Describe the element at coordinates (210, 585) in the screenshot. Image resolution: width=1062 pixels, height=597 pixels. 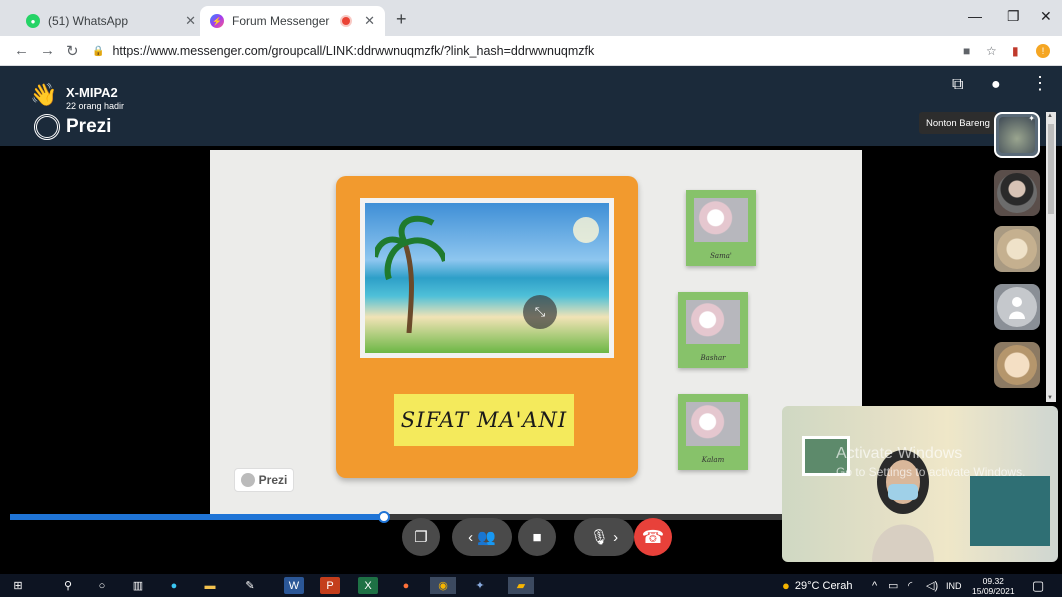
I see `file-explorer-icon: ▬` at that location.